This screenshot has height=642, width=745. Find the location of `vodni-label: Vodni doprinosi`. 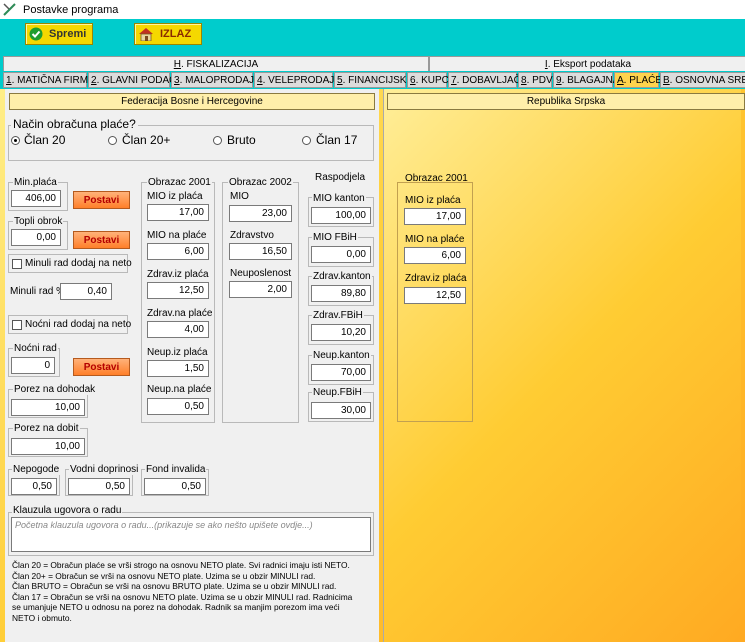

vodni-label: Vodni doprinosi is located at coordinates (104, 469).